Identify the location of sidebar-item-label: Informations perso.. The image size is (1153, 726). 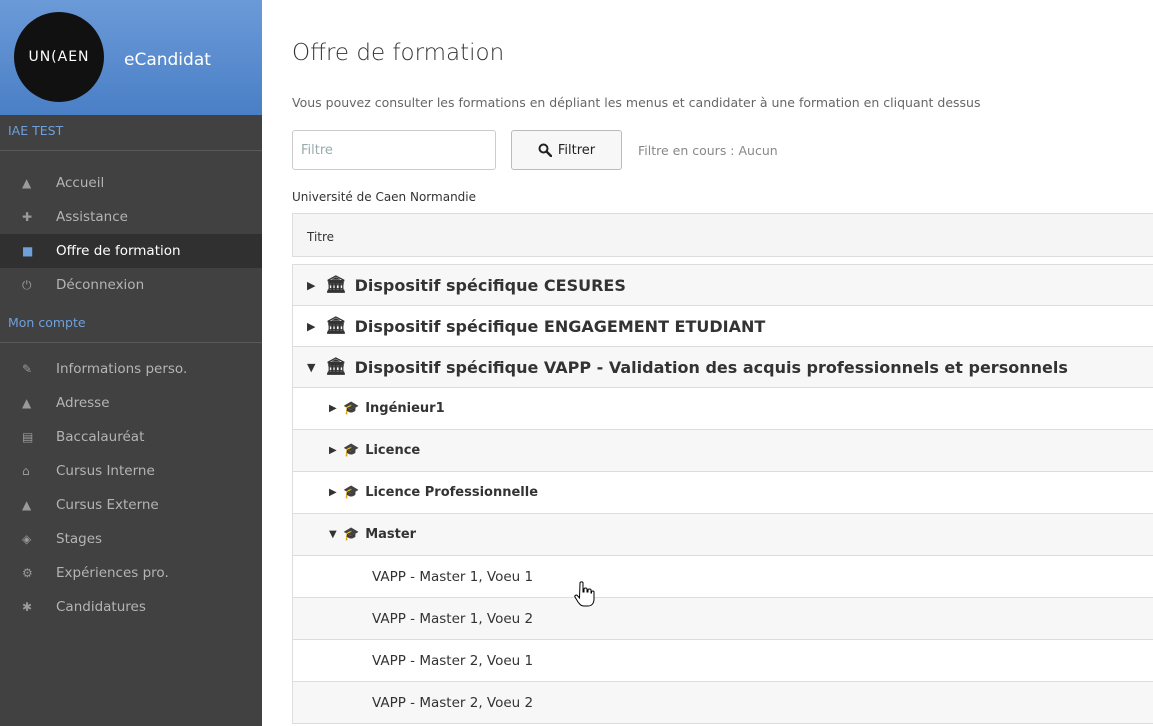
(122, 369).